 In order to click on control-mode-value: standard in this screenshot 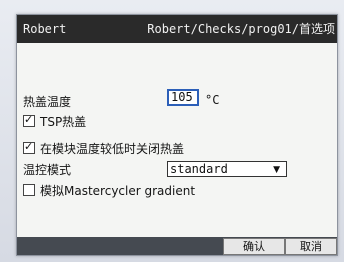, I will do `click(199, 169)`.